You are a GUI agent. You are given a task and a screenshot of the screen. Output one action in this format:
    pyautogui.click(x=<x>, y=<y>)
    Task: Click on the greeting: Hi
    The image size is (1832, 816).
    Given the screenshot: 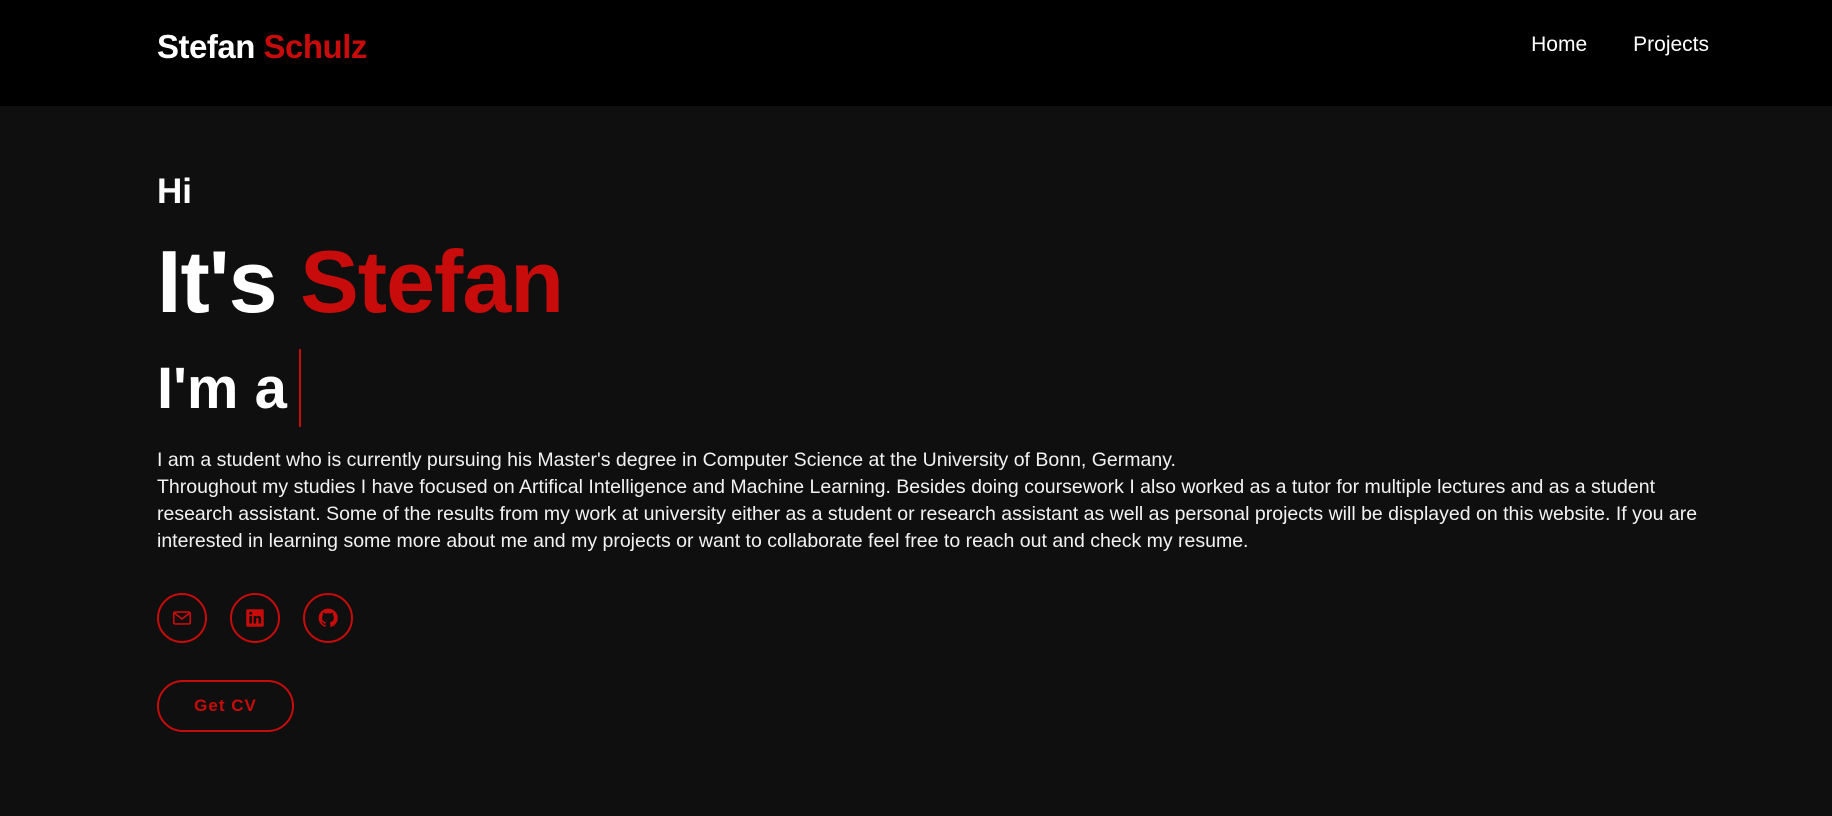 What is the action you would take?
    pyautogui.click(x=174, y=191)
    